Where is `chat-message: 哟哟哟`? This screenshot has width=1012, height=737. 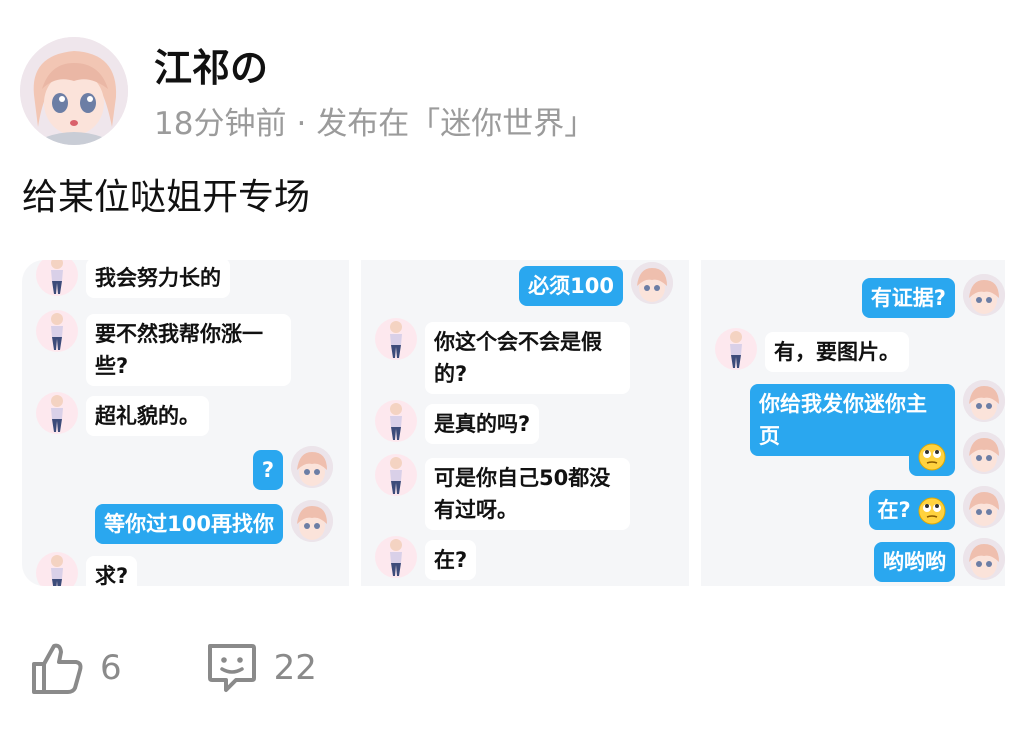
chat-message: 哟哟哟 is located at coordinates (939, 560).